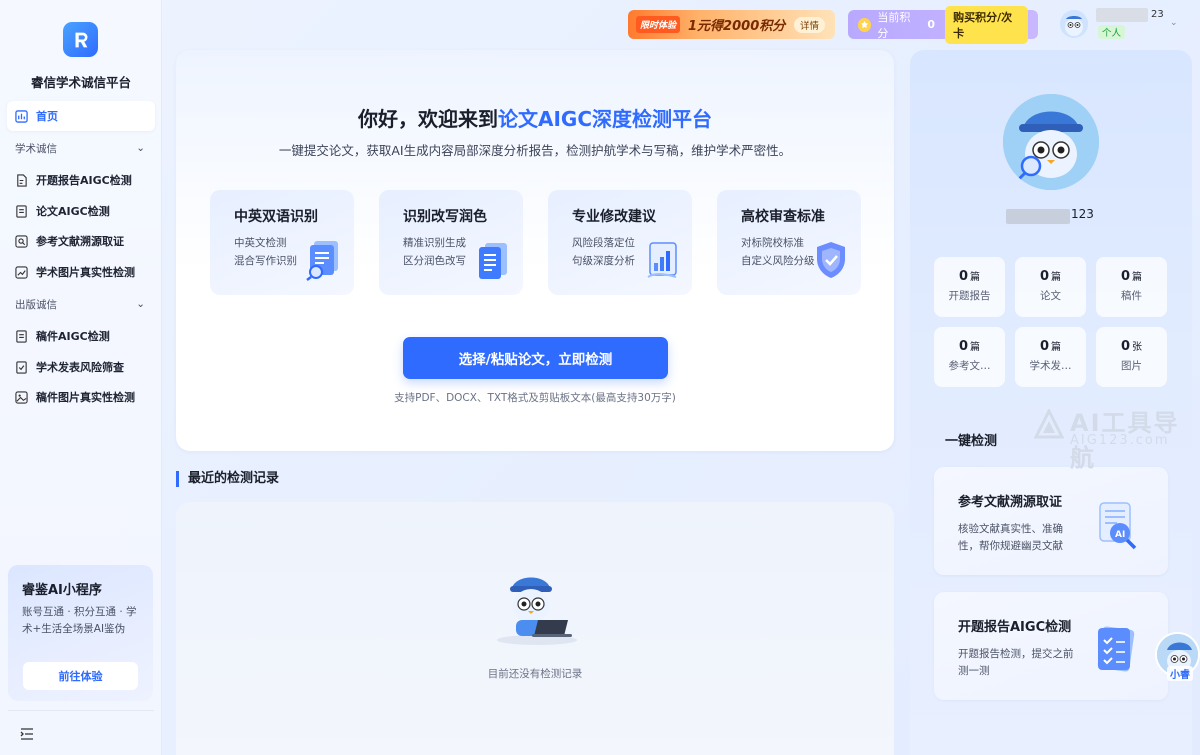 The width and height of the screenshot is (1200, 755). I want to click on offer-detail-link: 详情, so click(809, 25).